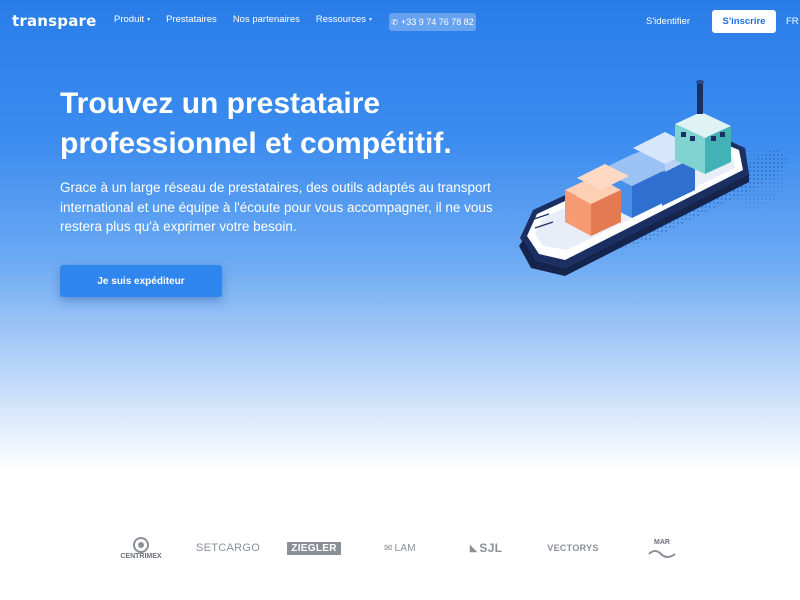  I want to click on hero-title-line1: Trouvez un prestataire, so click(220, 103).